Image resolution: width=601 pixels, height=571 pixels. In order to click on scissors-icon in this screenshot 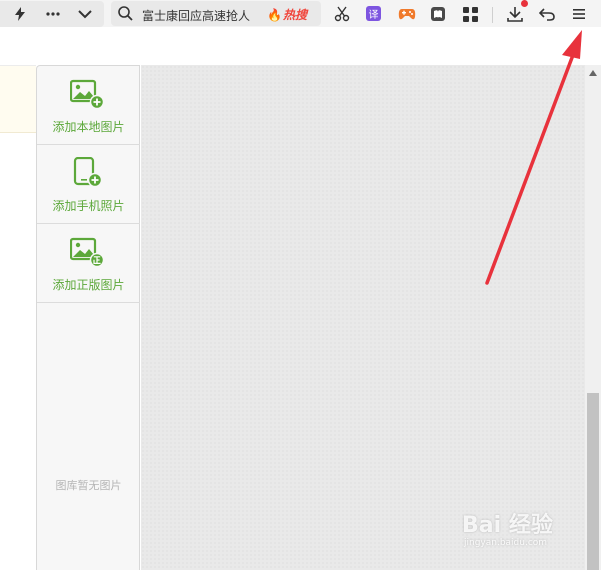, I will do `click(342, 14)`.